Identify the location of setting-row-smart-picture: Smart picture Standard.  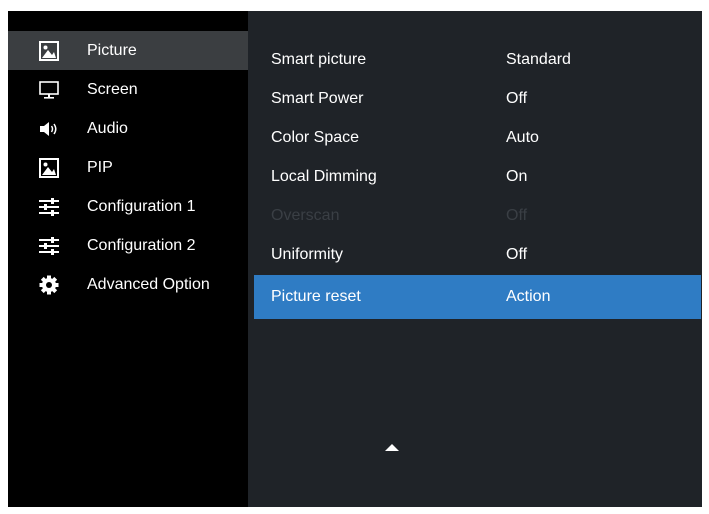
(477, 59).